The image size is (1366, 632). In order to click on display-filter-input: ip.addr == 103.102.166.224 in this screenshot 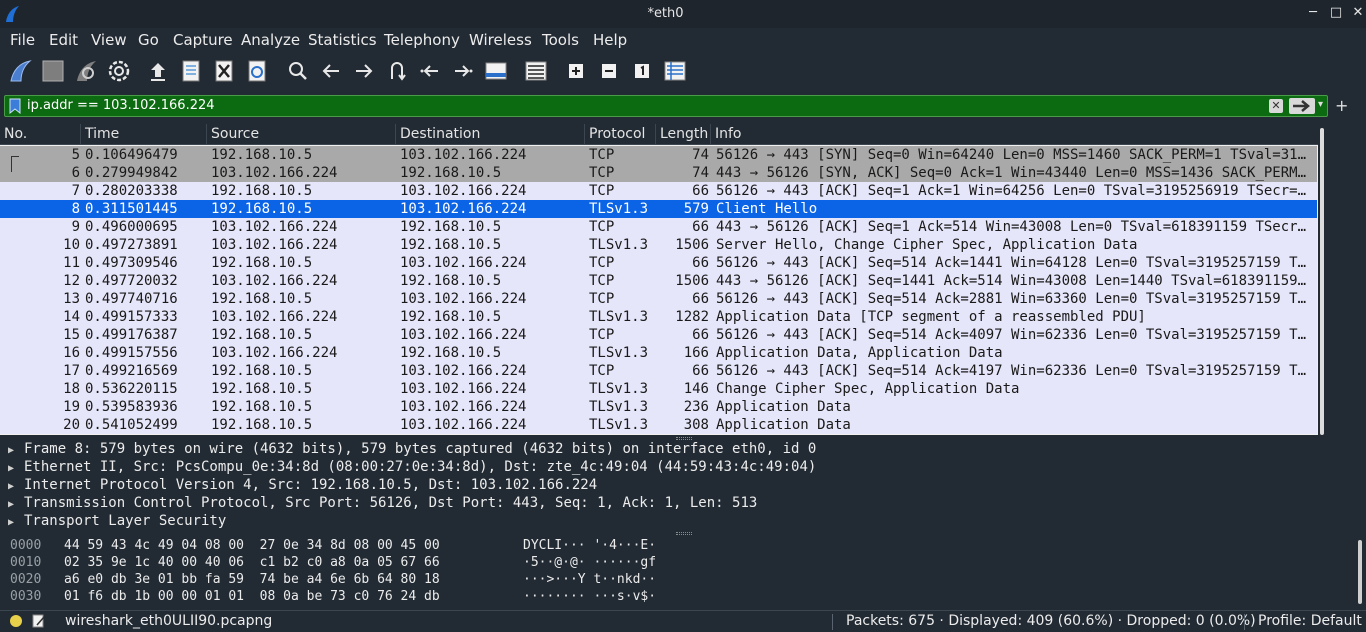, I will do `click(121, 105)`.